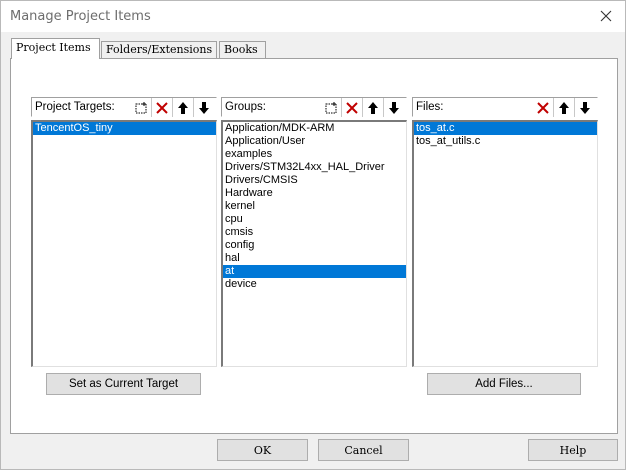 The image size is (626, 470). I want to click on files-header: Files:, so click(505, 107).